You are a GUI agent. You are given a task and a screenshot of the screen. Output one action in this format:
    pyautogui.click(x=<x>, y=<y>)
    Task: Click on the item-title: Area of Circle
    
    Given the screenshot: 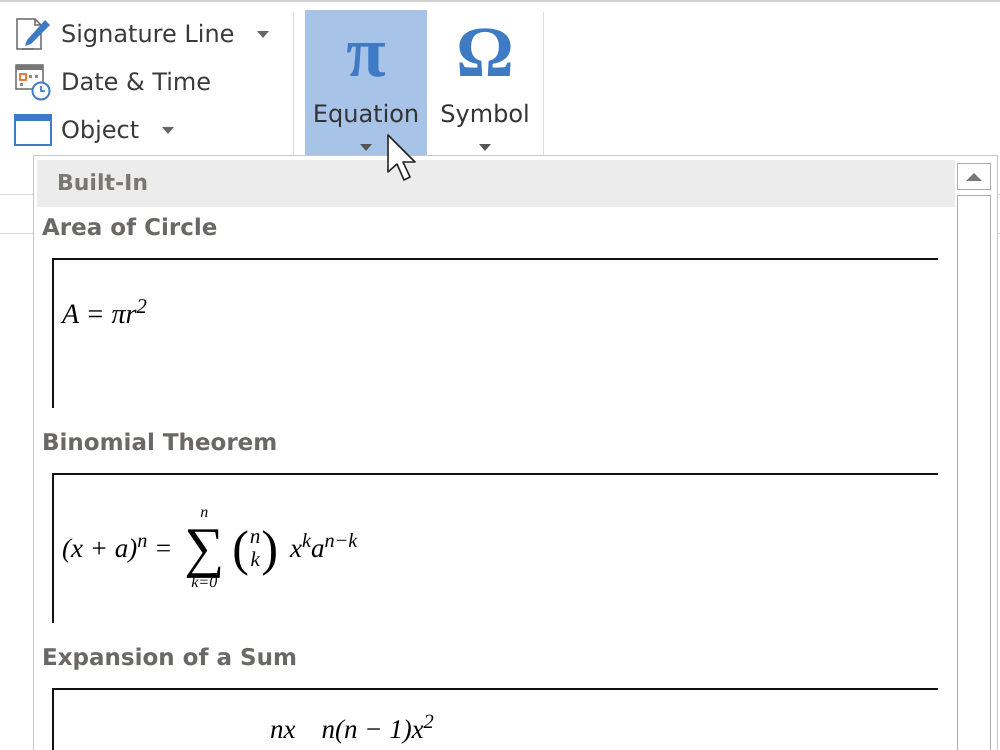 What is the action you would take?
    pyautogui.click(x=129, y=228)
    